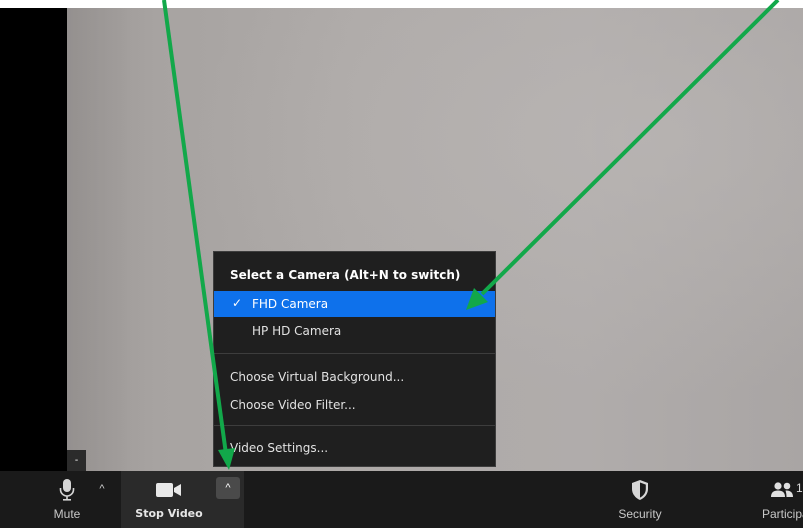 This screenshot has width=803, height=528. What do you see at coordinates (297, 331) in the screenshot?
I see `menu-item-label: HP HD Camera` at bounding box center [297, 331].